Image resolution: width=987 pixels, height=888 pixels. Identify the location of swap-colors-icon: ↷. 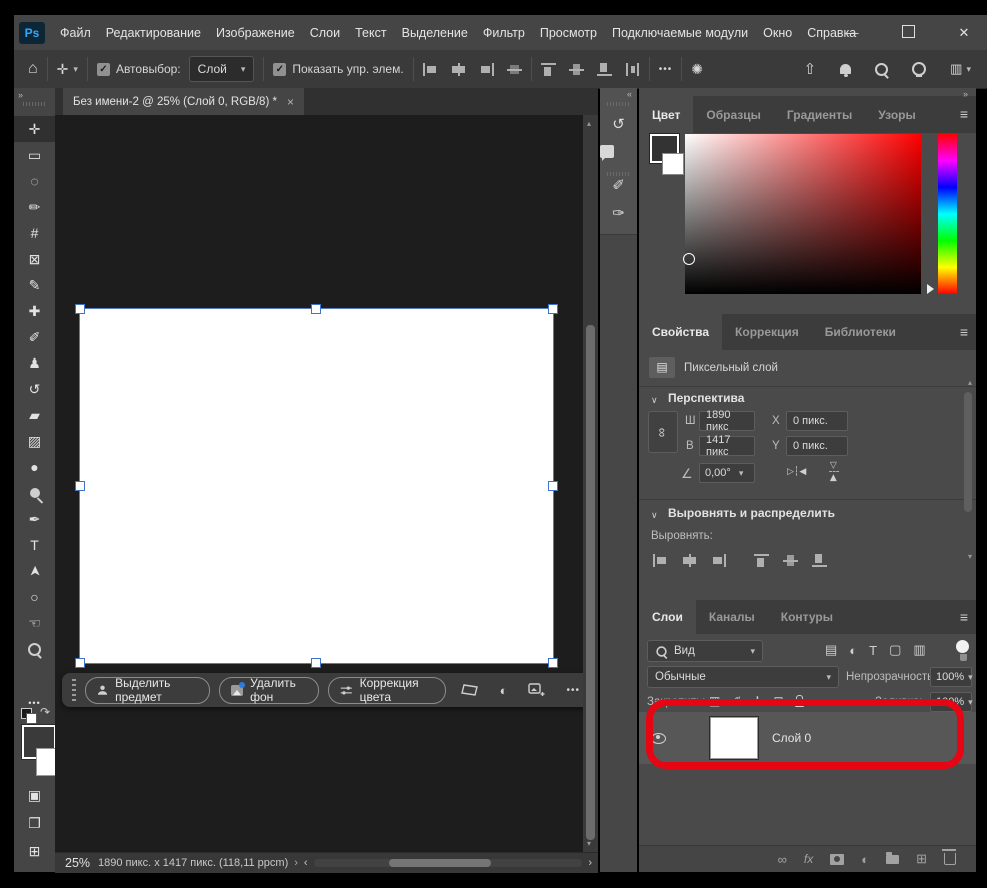
(45, 712).